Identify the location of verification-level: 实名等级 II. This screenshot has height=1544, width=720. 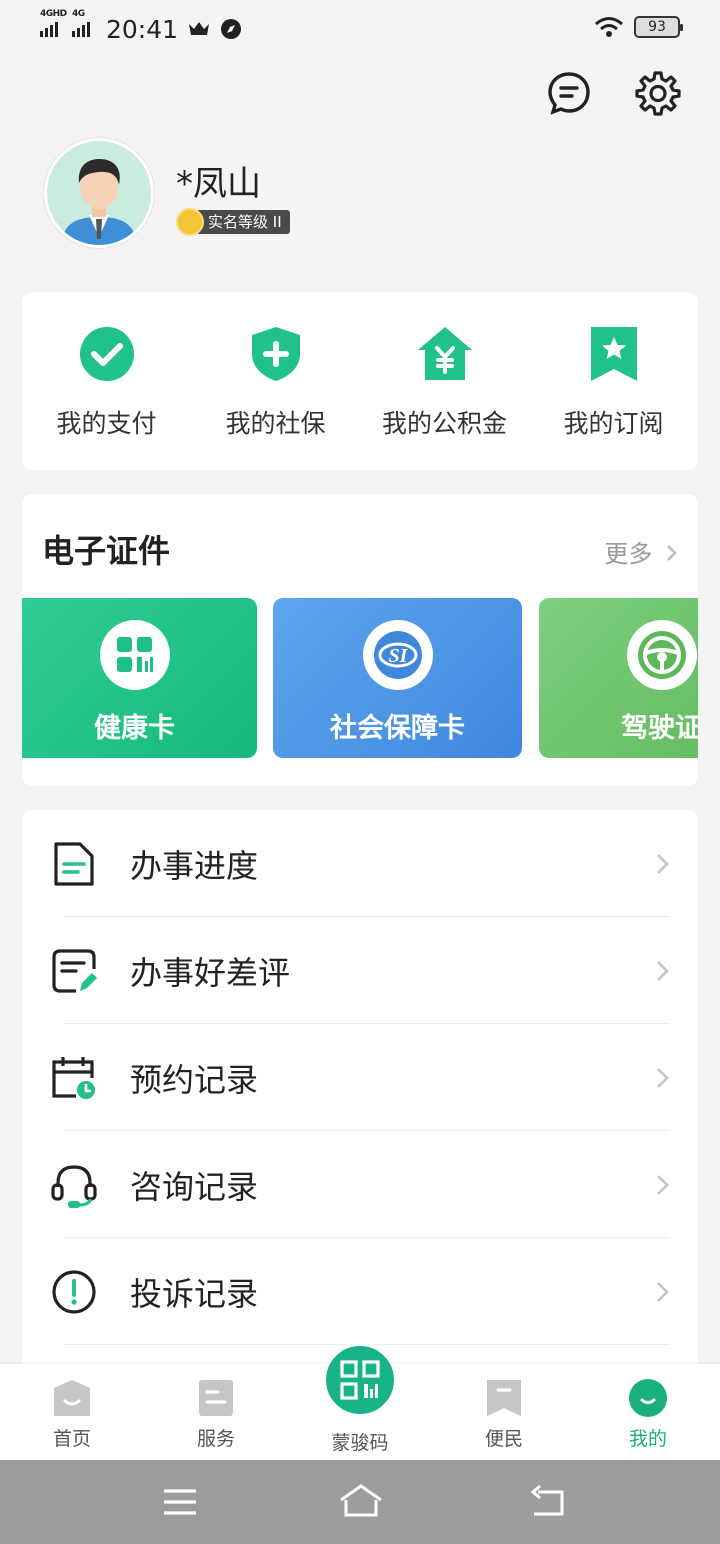
(244, 222).